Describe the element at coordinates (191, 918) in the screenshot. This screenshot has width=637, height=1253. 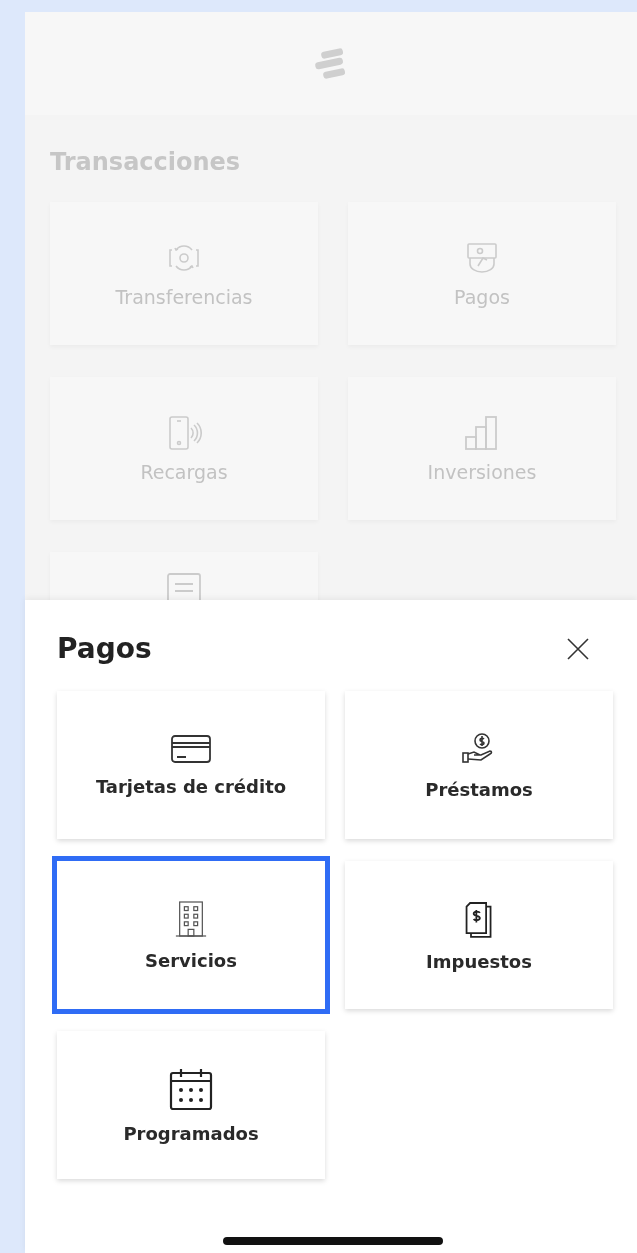
I see `building-icon` at that location.